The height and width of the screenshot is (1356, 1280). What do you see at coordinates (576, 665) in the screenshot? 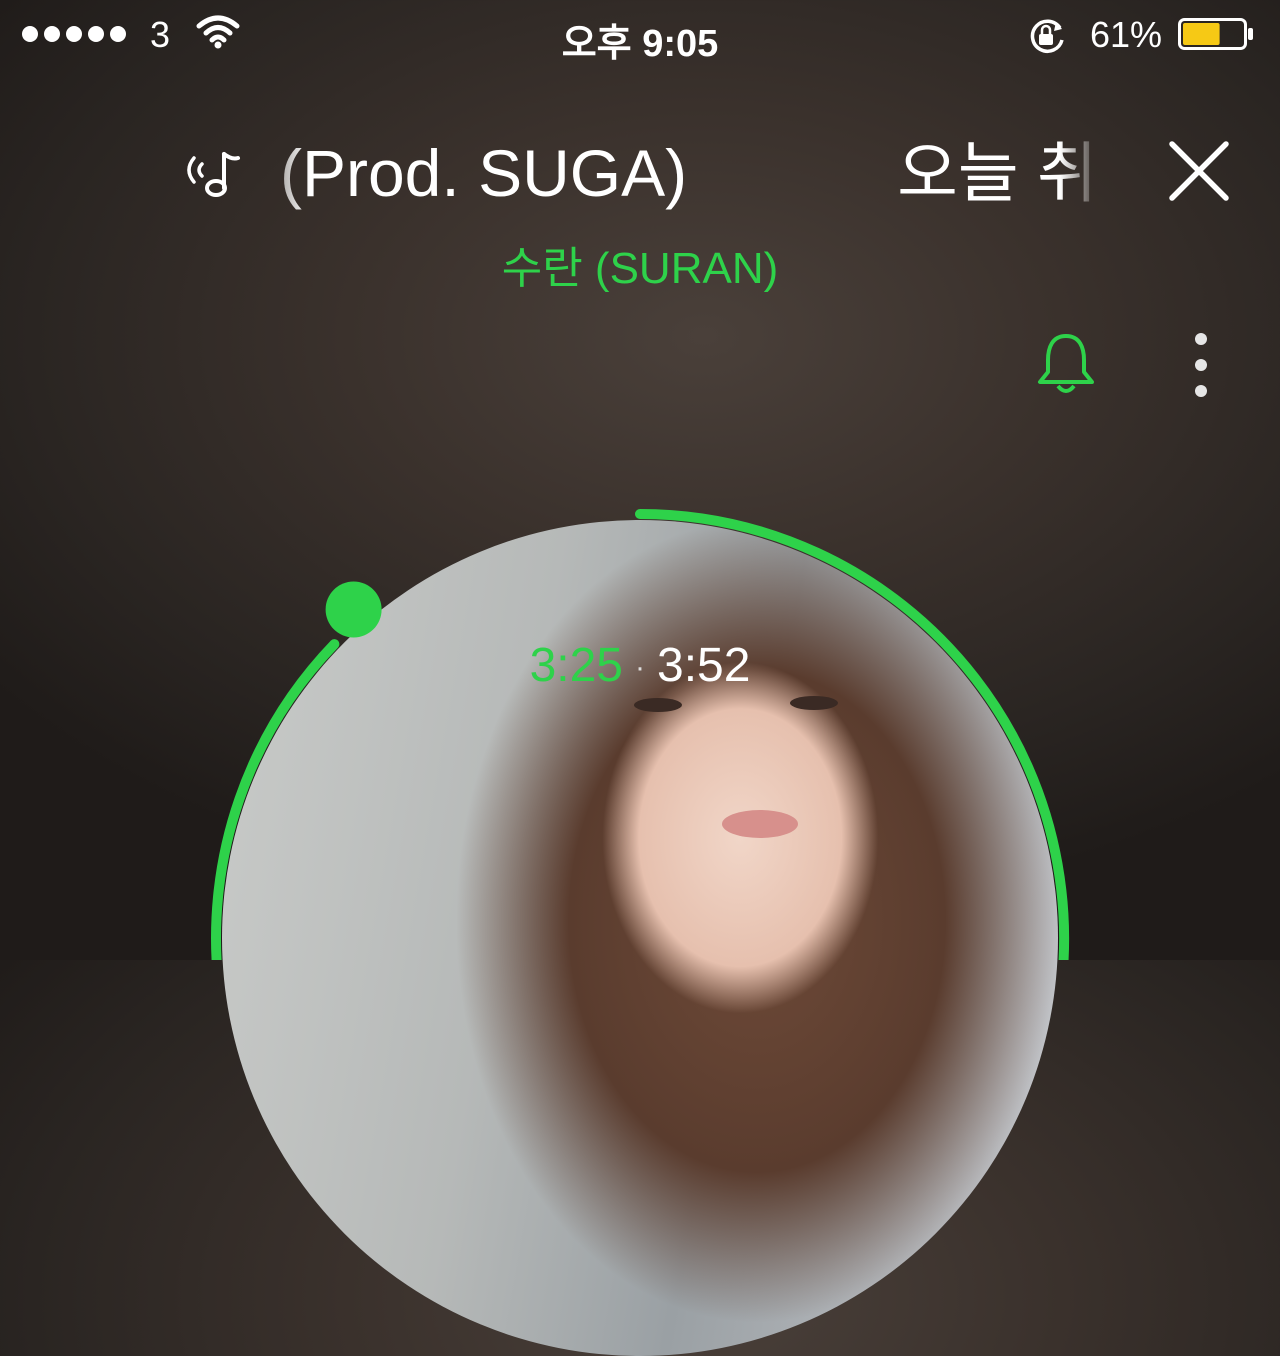
I see `elapsed-time: 3:25` at bounding box center [576, 665].